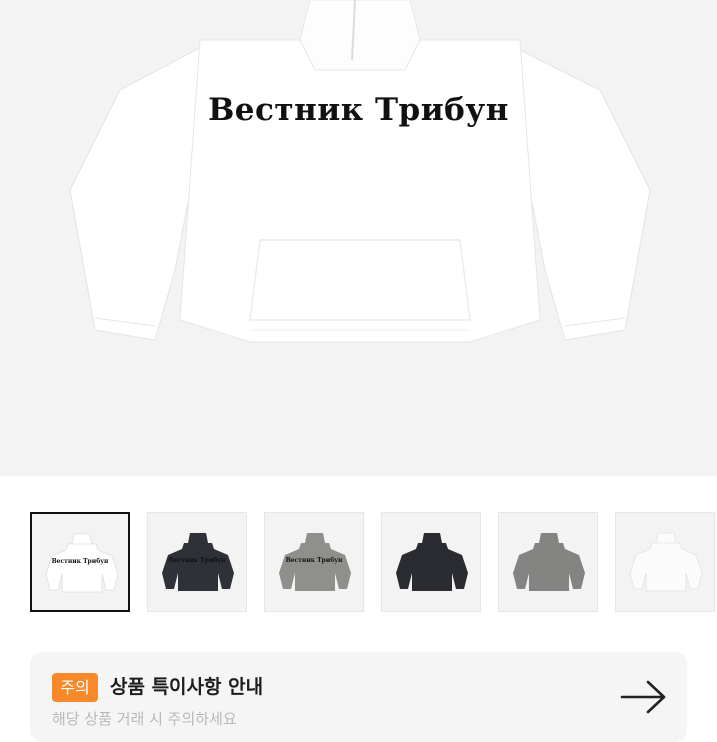  I want to click on thumbnail-3: Вестник Трибун, so click(314, 562).